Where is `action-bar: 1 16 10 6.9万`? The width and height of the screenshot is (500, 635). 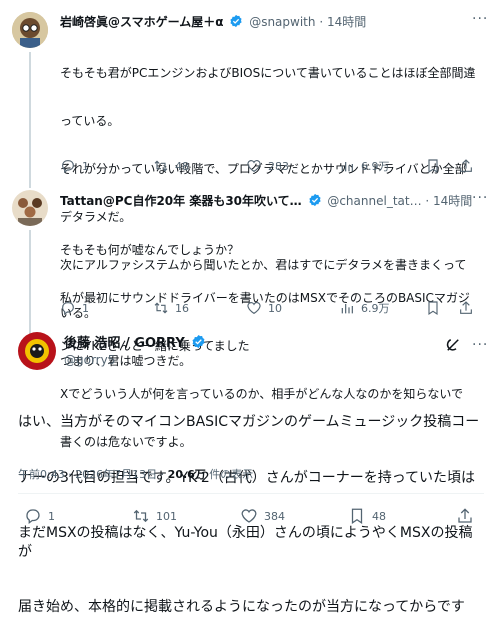 action-bar: 1 16 10 6.9万 is located at coordinates (270, 308).